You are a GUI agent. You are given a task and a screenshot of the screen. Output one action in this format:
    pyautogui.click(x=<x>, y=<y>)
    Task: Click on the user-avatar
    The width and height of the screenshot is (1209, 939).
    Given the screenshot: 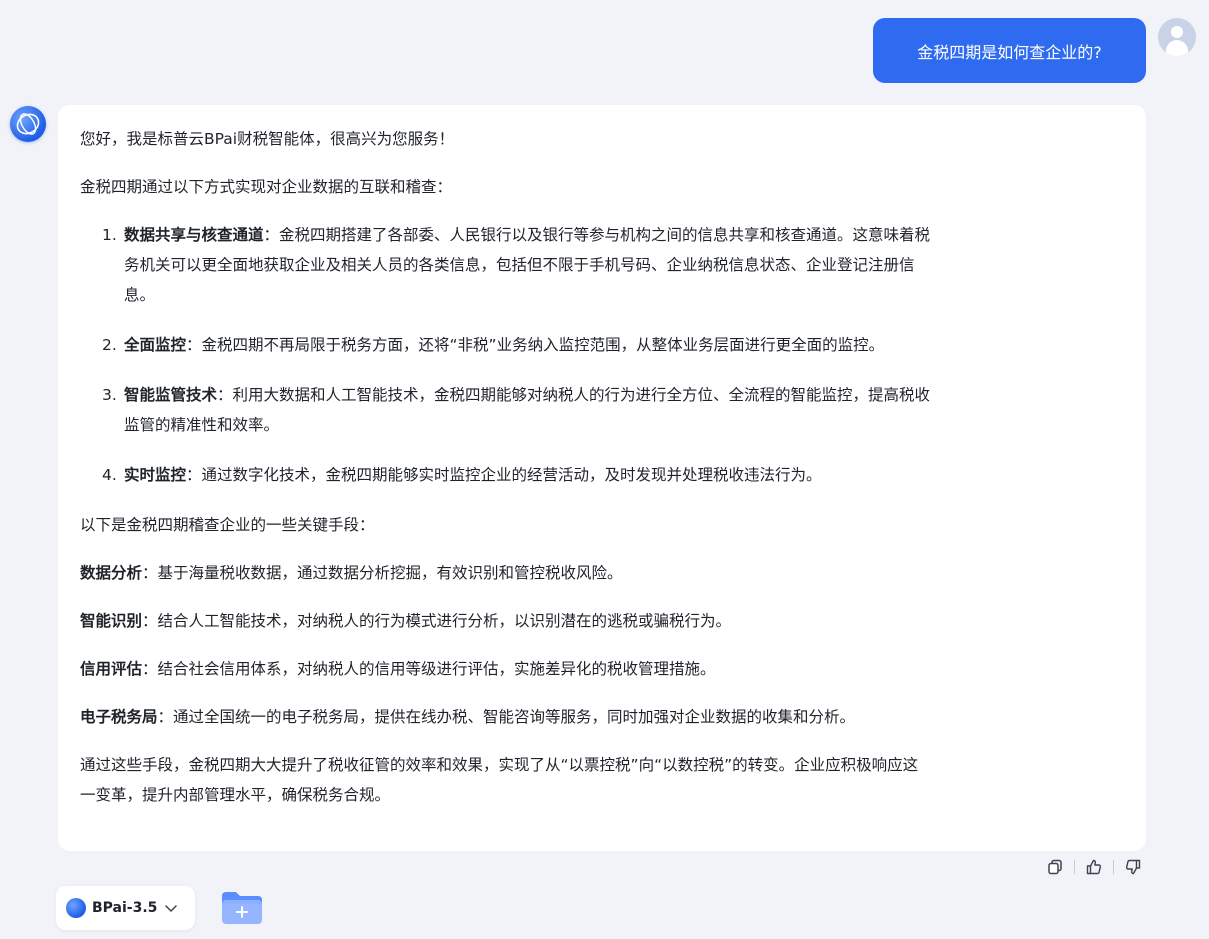 What is the action you would take?
    pyautogui.click(x=1177, y=37)
    